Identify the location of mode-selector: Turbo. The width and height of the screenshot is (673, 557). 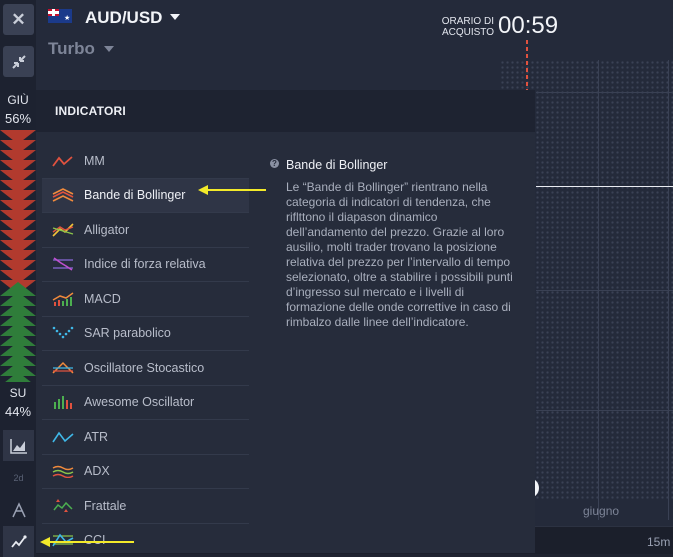
(71, 49).